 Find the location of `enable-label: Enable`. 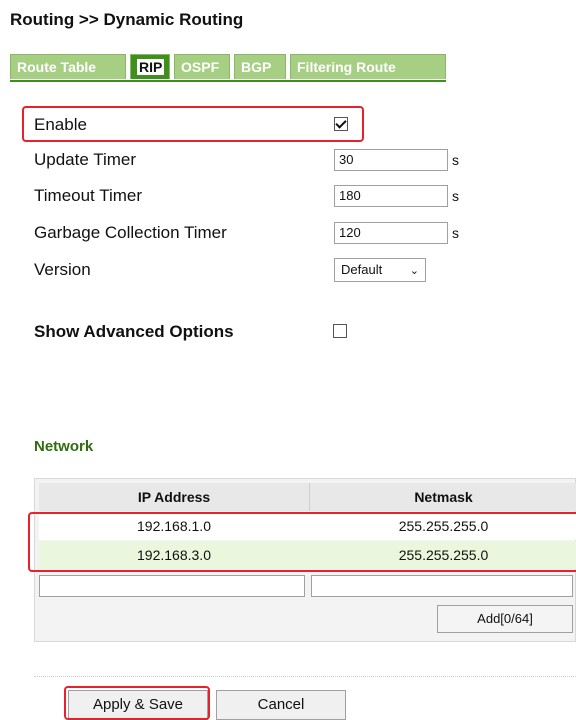

enable-label: Enable is located at coordinates (60, 124).